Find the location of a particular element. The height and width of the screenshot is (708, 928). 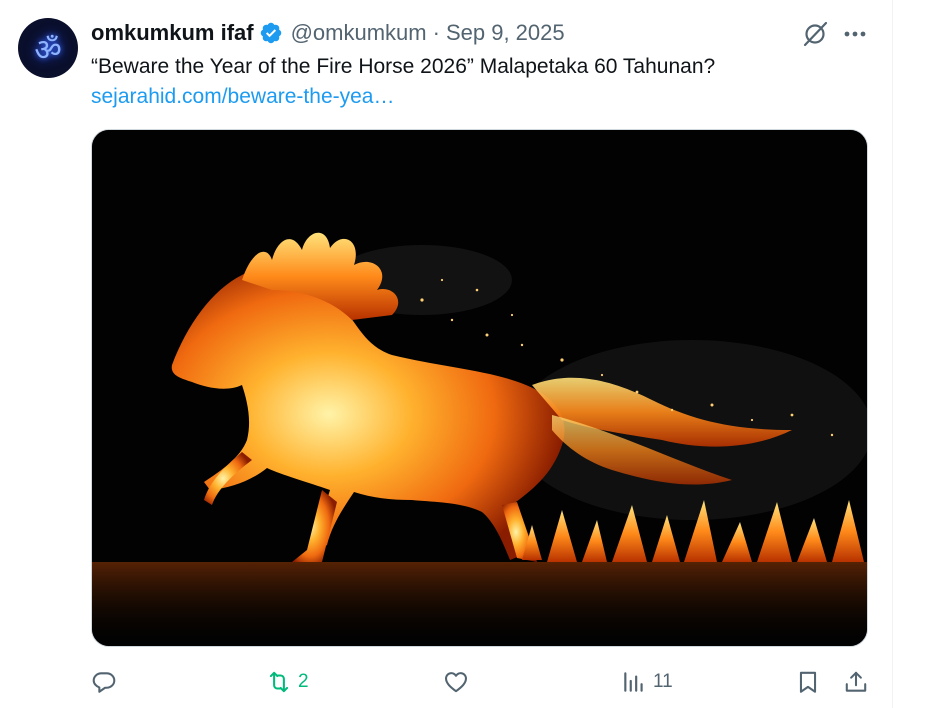

timeline-divider is located at coordinates (892, 354).